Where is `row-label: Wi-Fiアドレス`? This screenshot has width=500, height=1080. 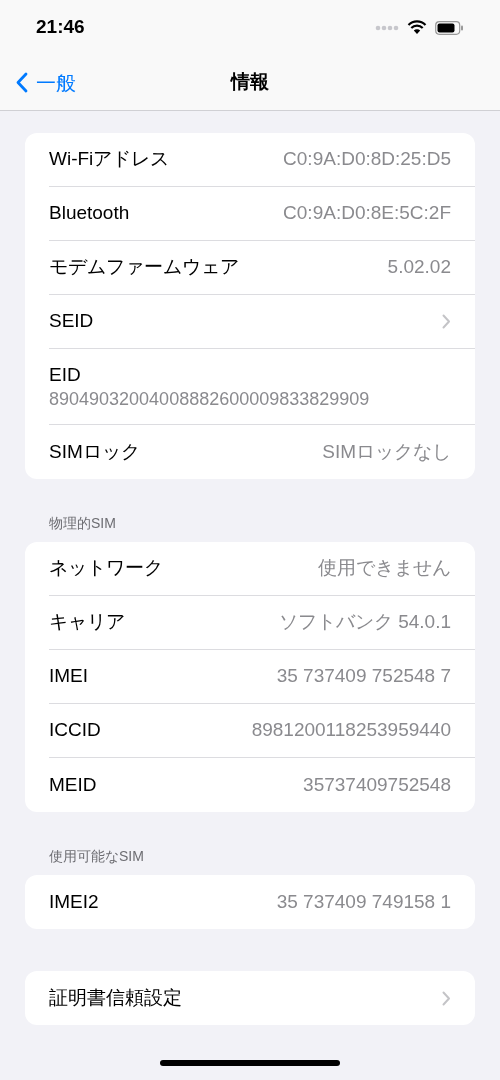 row-label: Wi-Fiアドレス is located at coordinates (109, 159).